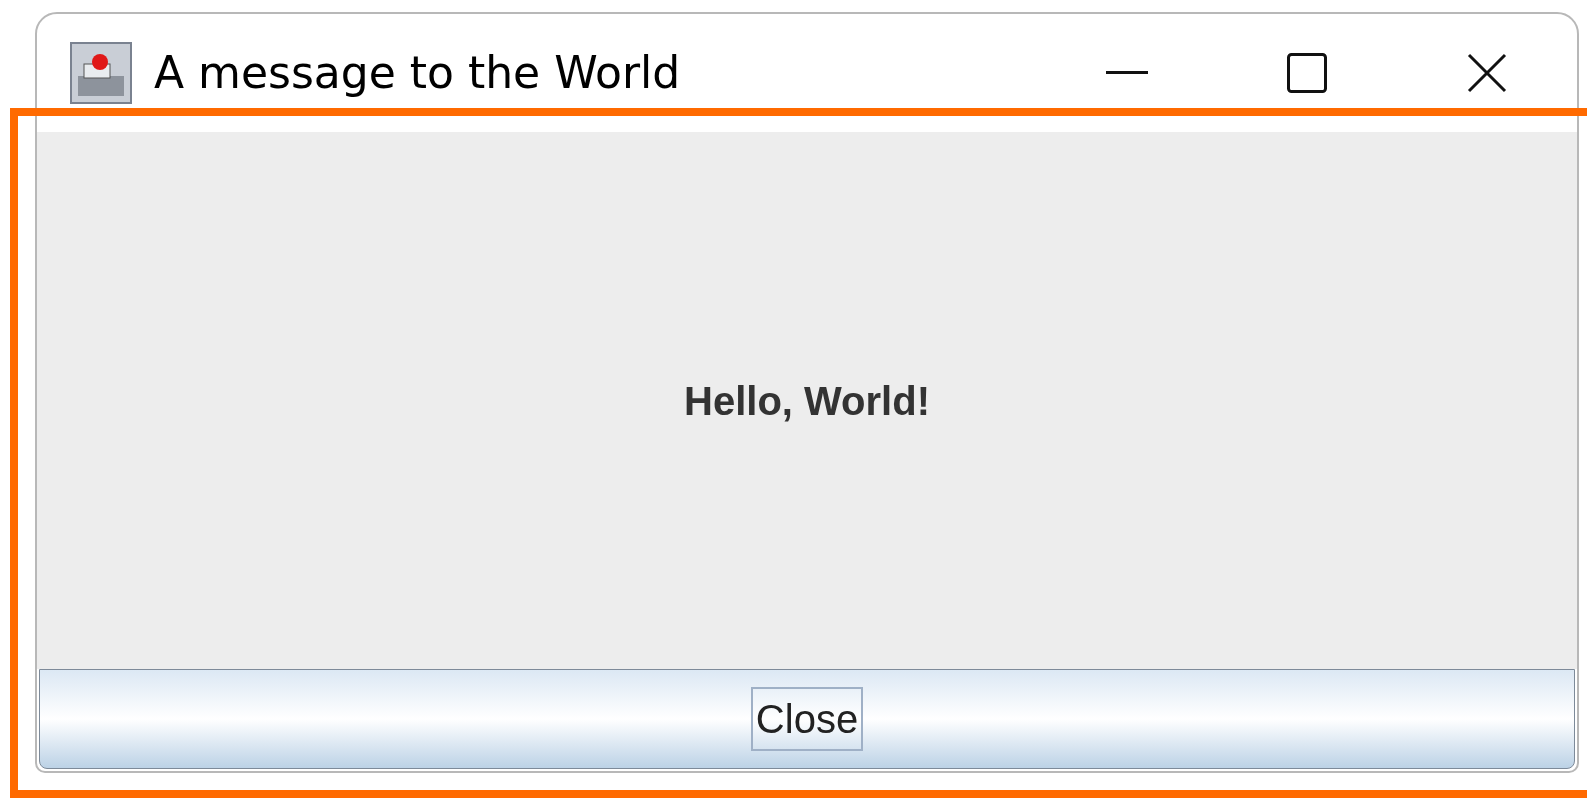  I want to click on message-text: Hello, World!, so click(807, 401).